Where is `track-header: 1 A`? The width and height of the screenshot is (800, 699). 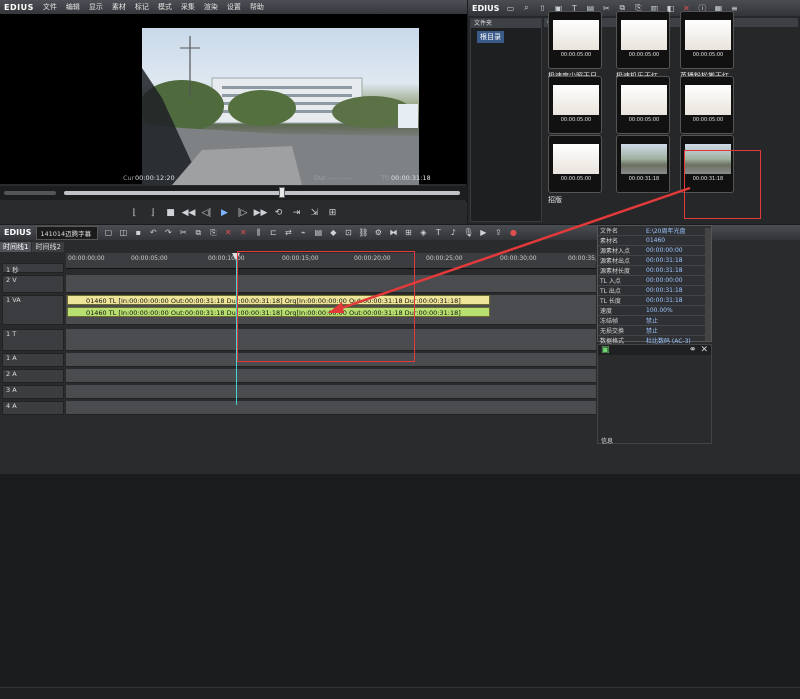
track-header: 1 A is located at coordinates (33, 360).